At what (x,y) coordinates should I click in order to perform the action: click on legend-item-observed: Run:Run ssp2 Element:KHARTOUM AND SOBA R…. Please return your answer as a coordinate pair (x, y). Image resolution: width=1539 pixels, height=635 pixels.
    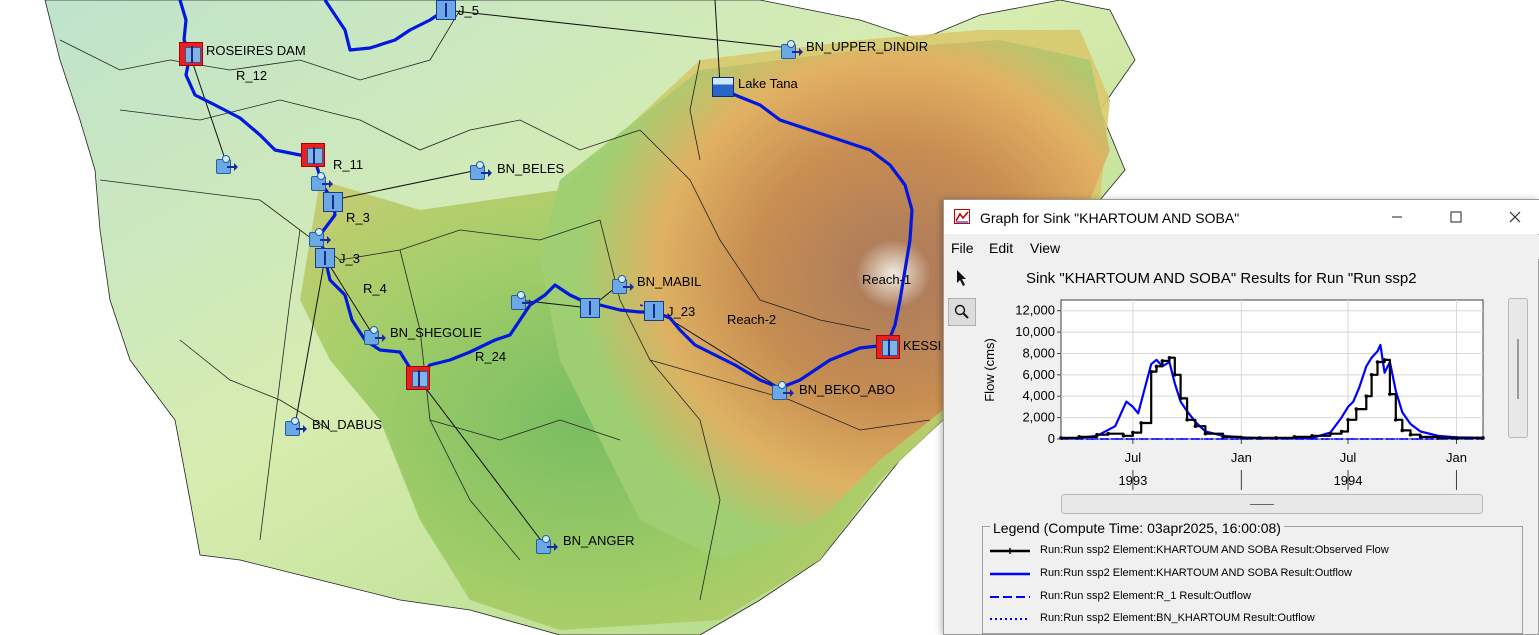
    Looking at the image, I should click on (1250, 551).